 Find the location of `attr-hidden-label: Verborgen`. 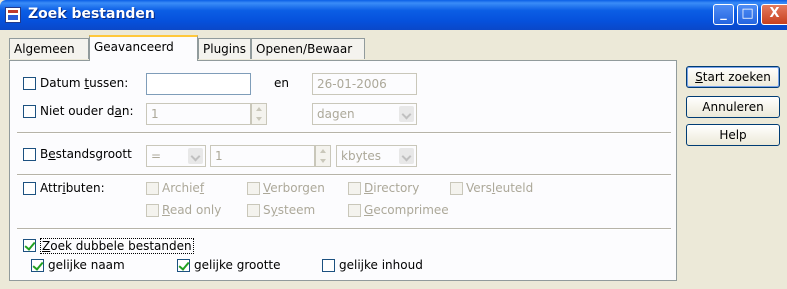

attr-hidden-label: Verborgen is located at coordinates (294, 188).